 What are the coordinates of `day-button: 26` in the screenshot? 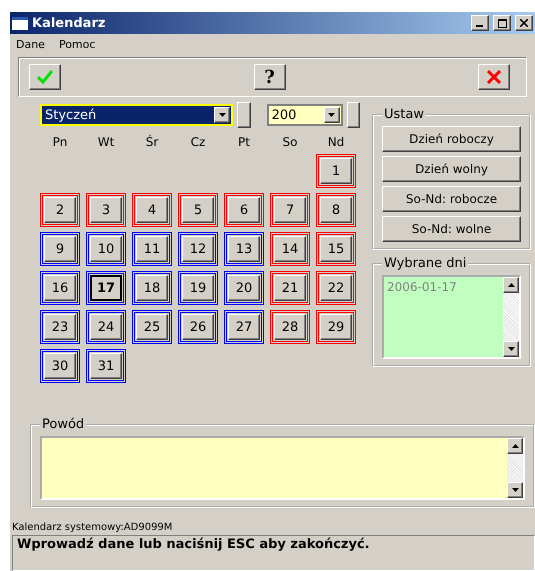 It's located at (198, 327).